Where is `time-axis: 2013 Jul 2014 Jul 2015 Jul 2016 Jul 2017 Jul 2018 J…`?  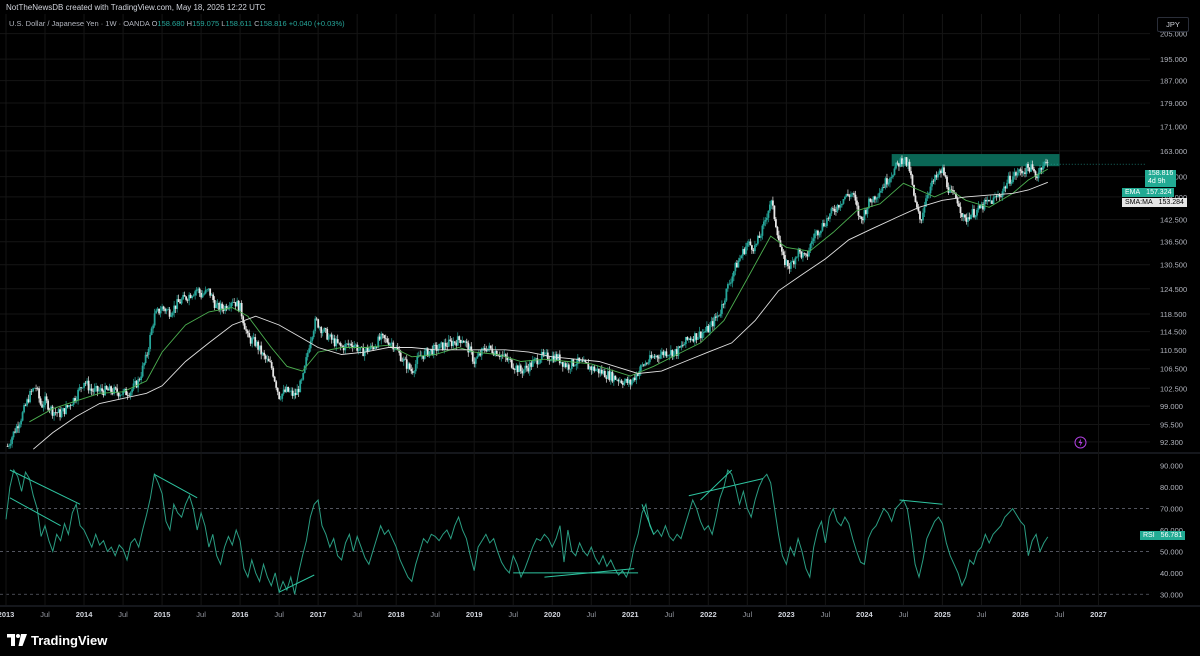 time-axis: 2013 Jul 2014 Jul 2015 Jul 2016 Jul 2017 Jul 2018 J… is located at coordinates (553, 614).